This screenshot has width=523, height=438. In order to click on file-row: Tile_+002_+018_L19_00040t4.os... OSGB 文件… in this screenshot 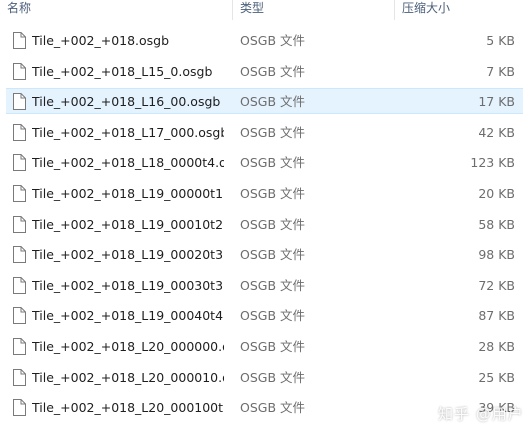, I will do `click(261, 315)`.